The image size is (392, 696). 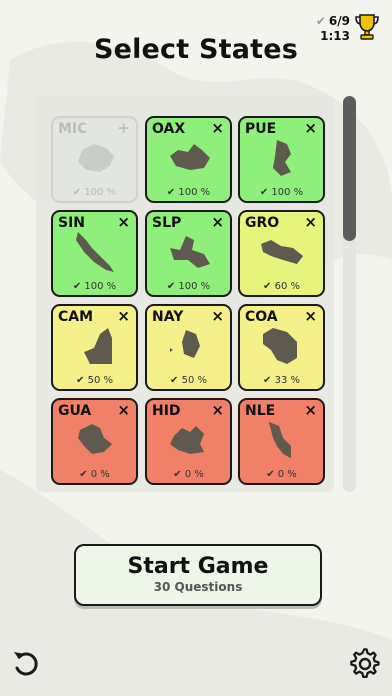 I want to click on state-card-nay: NAY × ✔ 50 %, so click(x=188, y=347).